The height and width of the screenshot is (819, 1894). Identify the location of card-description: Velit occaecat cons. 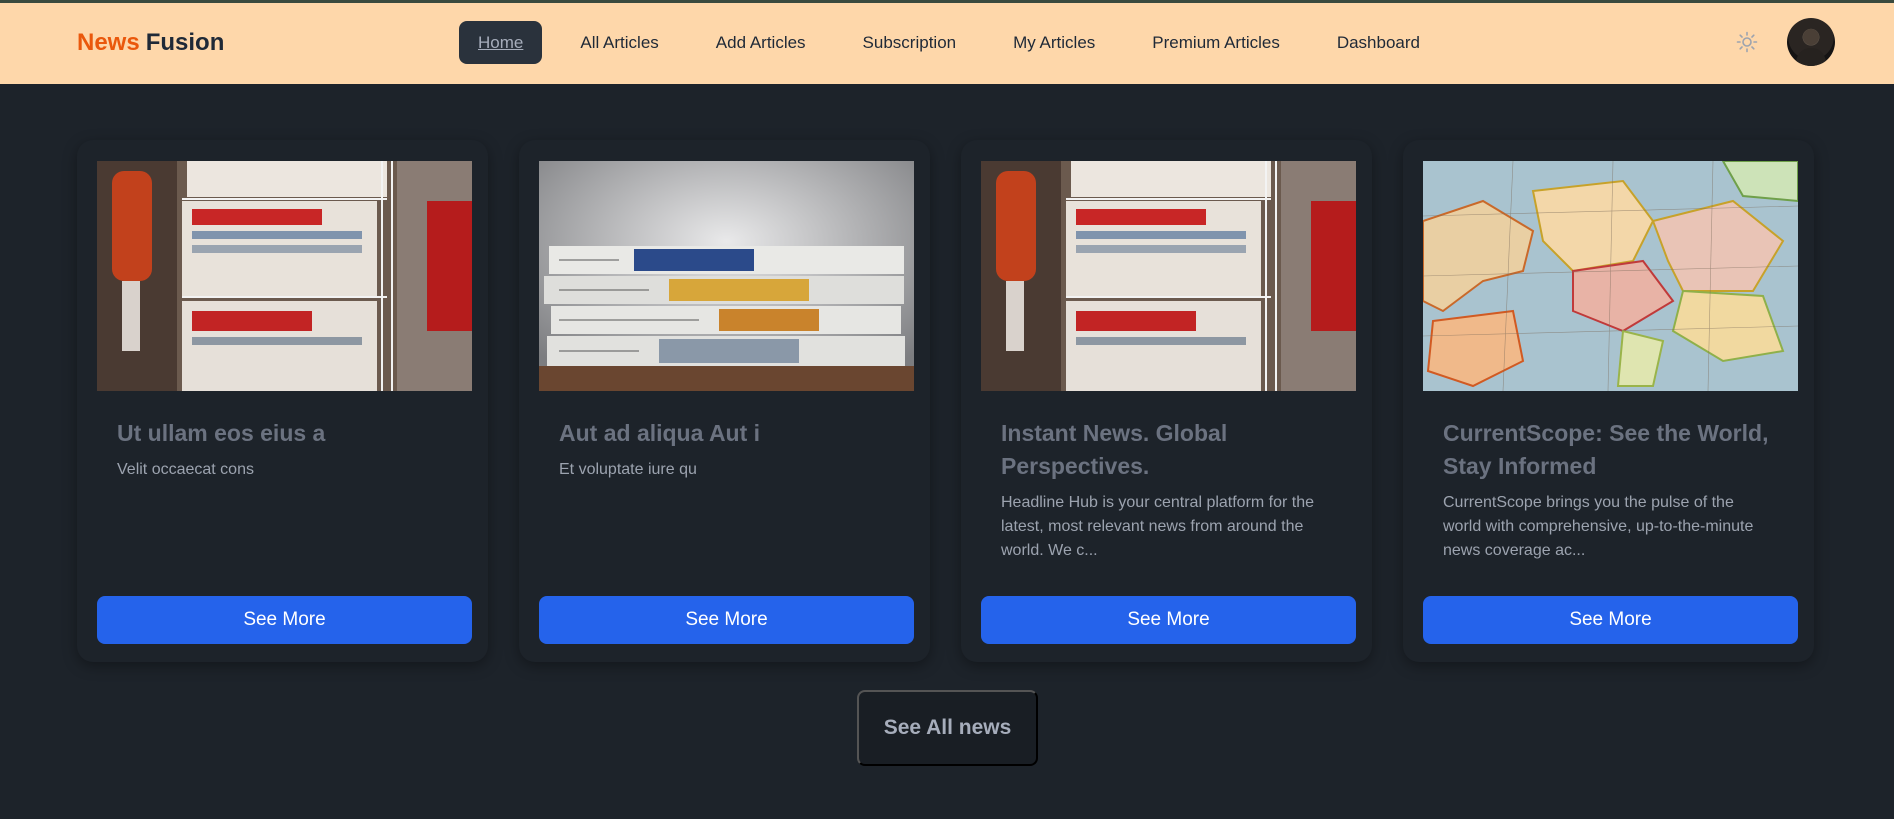
(185, 469).